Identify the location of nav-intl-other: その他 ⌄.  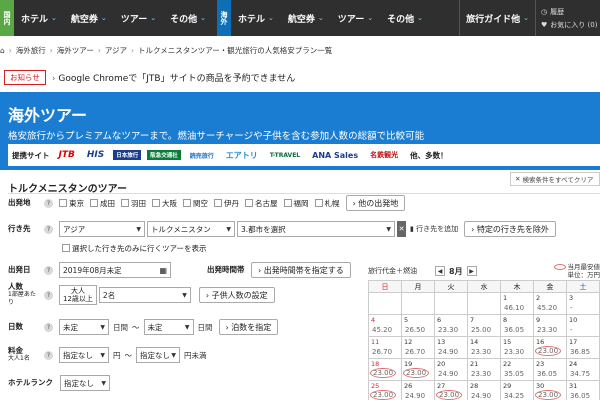
(405, 18).